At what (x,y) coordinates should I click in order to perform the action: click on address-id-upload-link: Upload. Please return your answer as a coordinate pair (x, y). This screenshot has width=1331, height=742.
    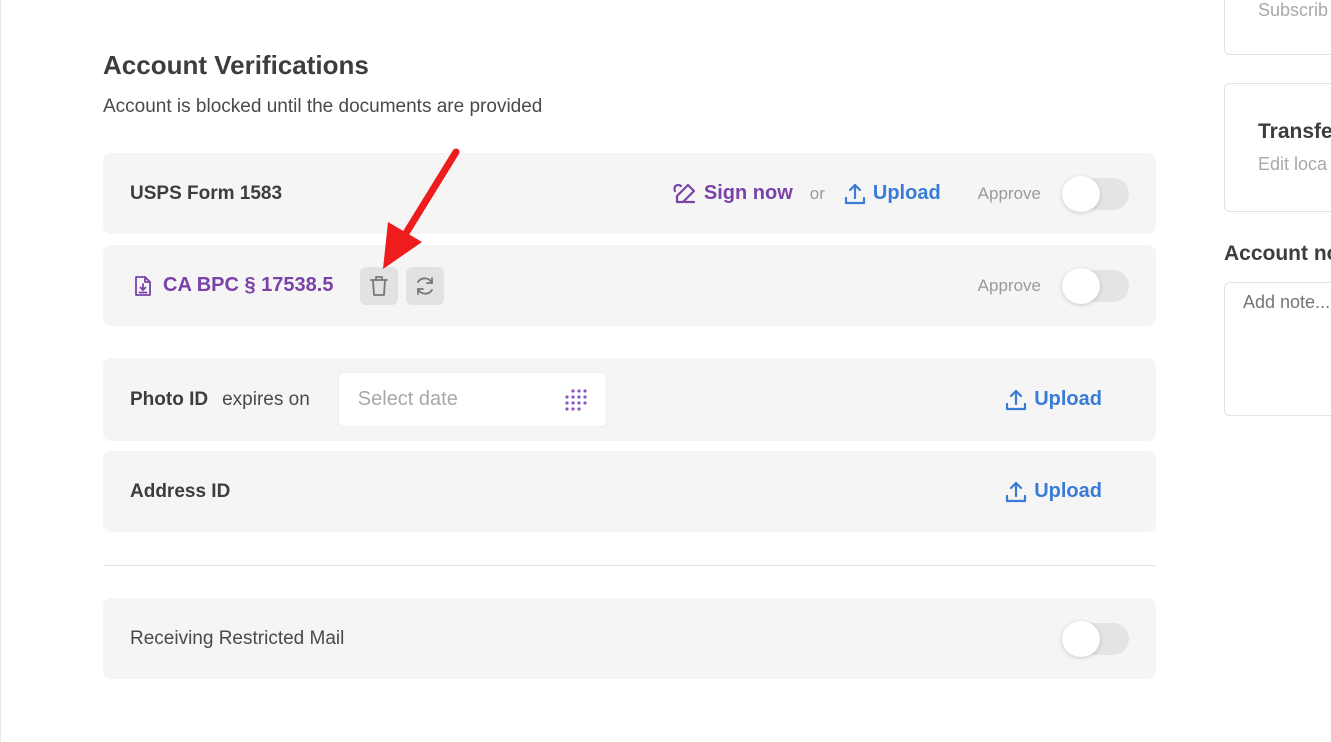
    Looking at the image, I should click on (1053, 492).